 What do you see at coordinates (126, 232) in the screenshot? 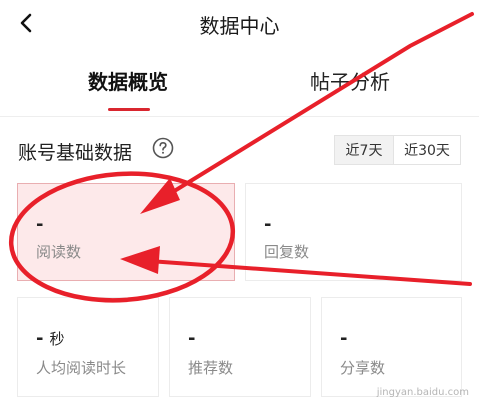
I see `metric-card-reads: - 阅读数` at bounding box center [126, 232].